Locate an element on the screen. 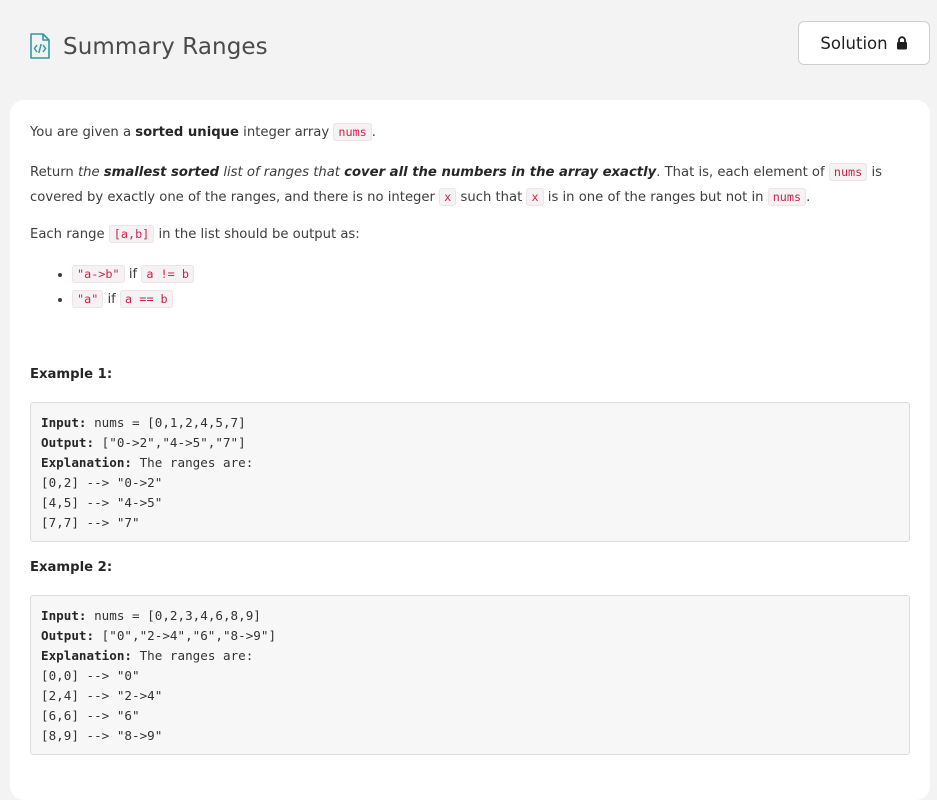 The image size is (937, 800). output-value: ["0->2","4->5","7"] is located at coordinates (170, 442).